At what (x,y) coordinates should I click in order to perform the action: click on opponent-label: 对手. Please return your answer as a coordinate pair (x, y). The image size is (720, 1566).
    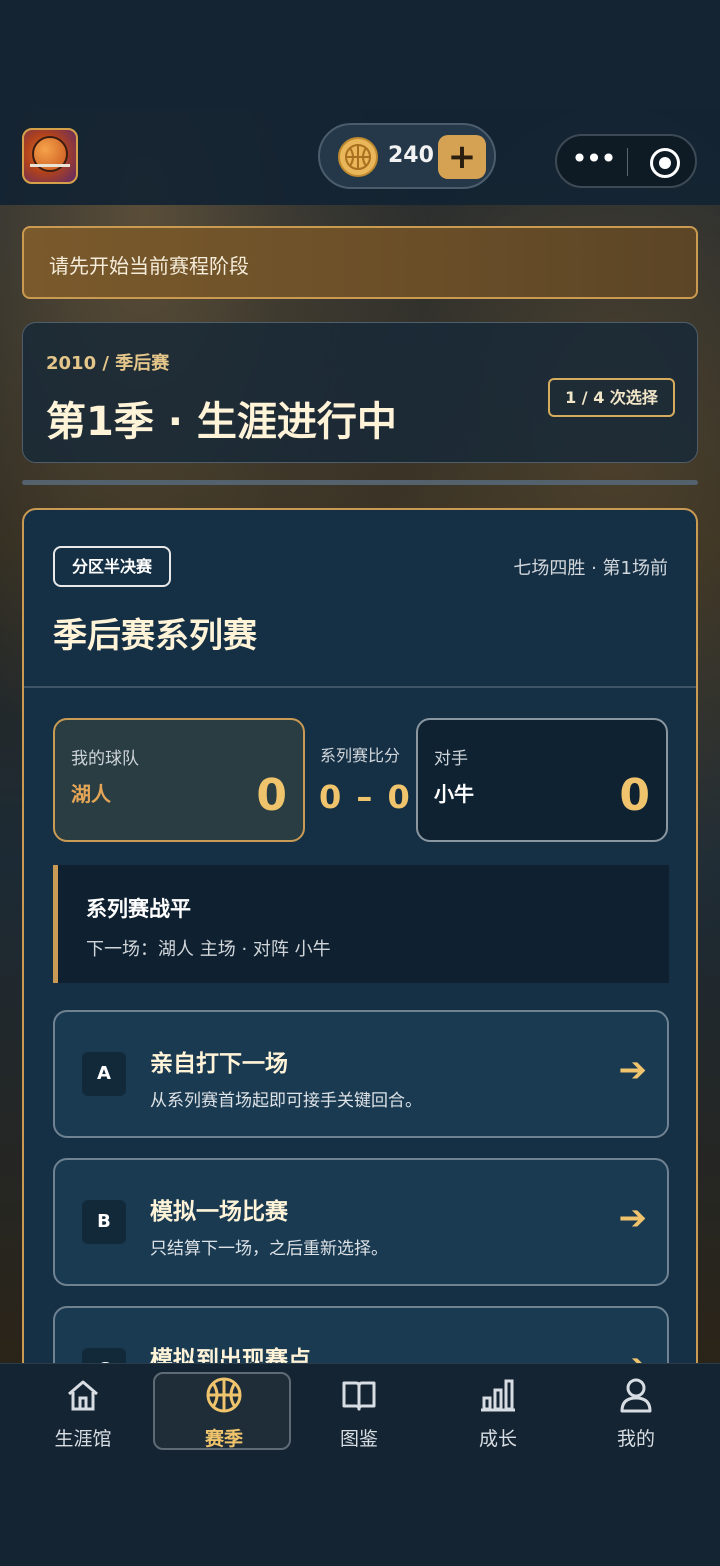
    Looking at the image, I should click on (451, 759).